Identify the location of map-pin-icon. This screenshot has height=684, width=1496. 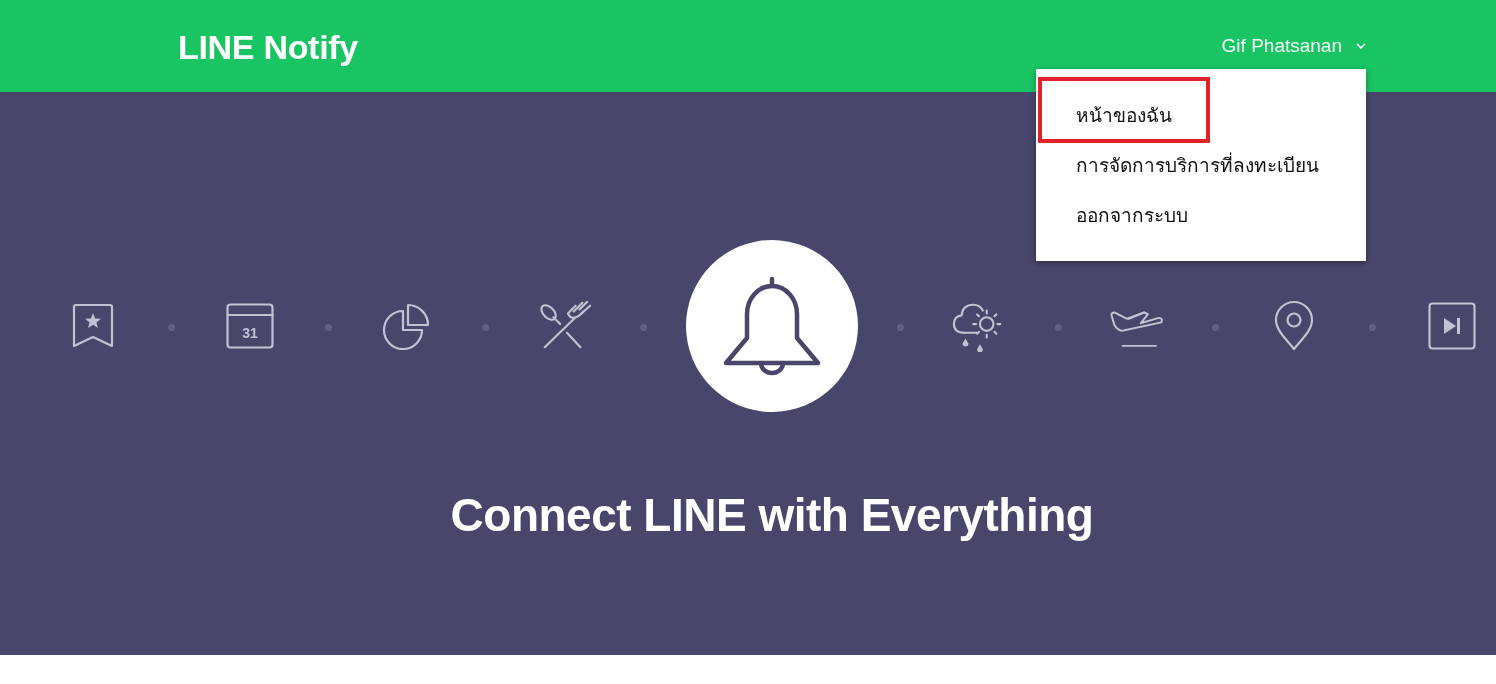
(1294, 326).